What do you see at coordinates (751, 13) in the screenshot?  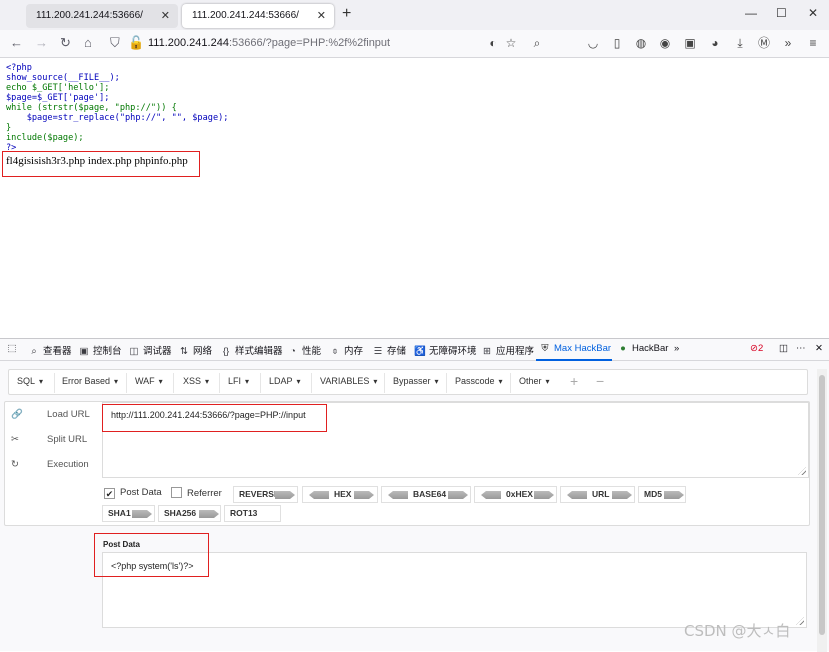 I see `minimize-icon: —` at bounding box center [751, 13].